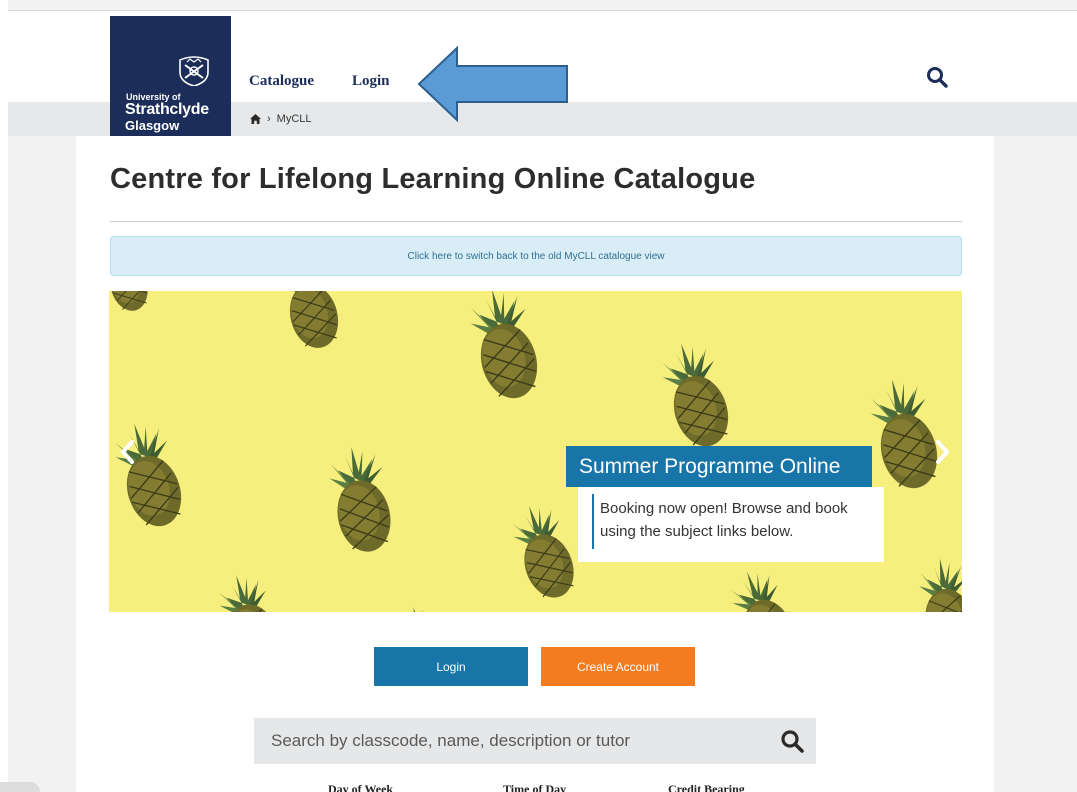  Describe the element at coordinates (942, 452) in the screenshot. I see `chevron-right-icon` at that location.